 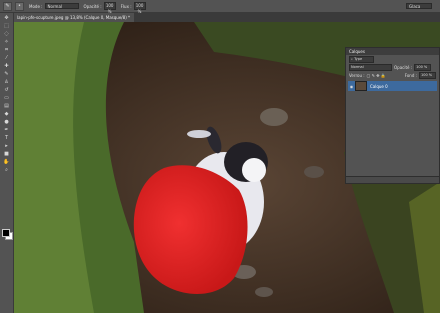 What do you see at coordinates (410, 75) in the screenshot?
I see `fill-label: Fond :` at bounding box center [410, 75].